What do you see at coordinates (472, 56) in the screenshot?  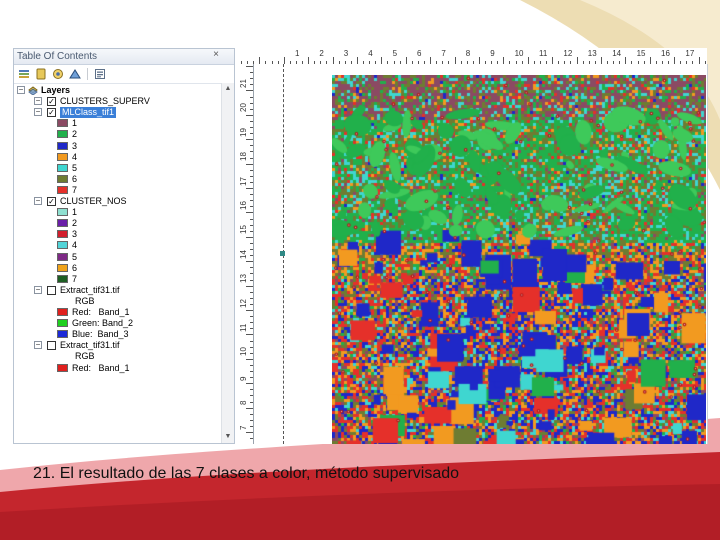 I see `horizontal-ruler: 1 2 3 4 5 6 7 8 9 10 11 12 13 14 15 16 17` at bounding box center [472, 56].